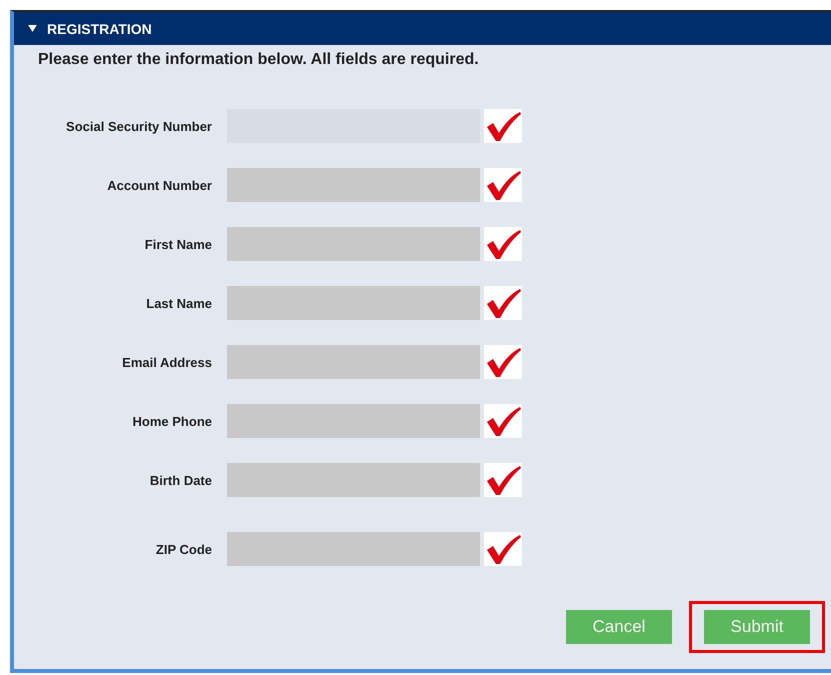 This screenshot has height=675, width=831. What do you see at coordinates (180, 480) in the screenshot?
I see `field-label: Birth Date` at bounding box center [180, 480].